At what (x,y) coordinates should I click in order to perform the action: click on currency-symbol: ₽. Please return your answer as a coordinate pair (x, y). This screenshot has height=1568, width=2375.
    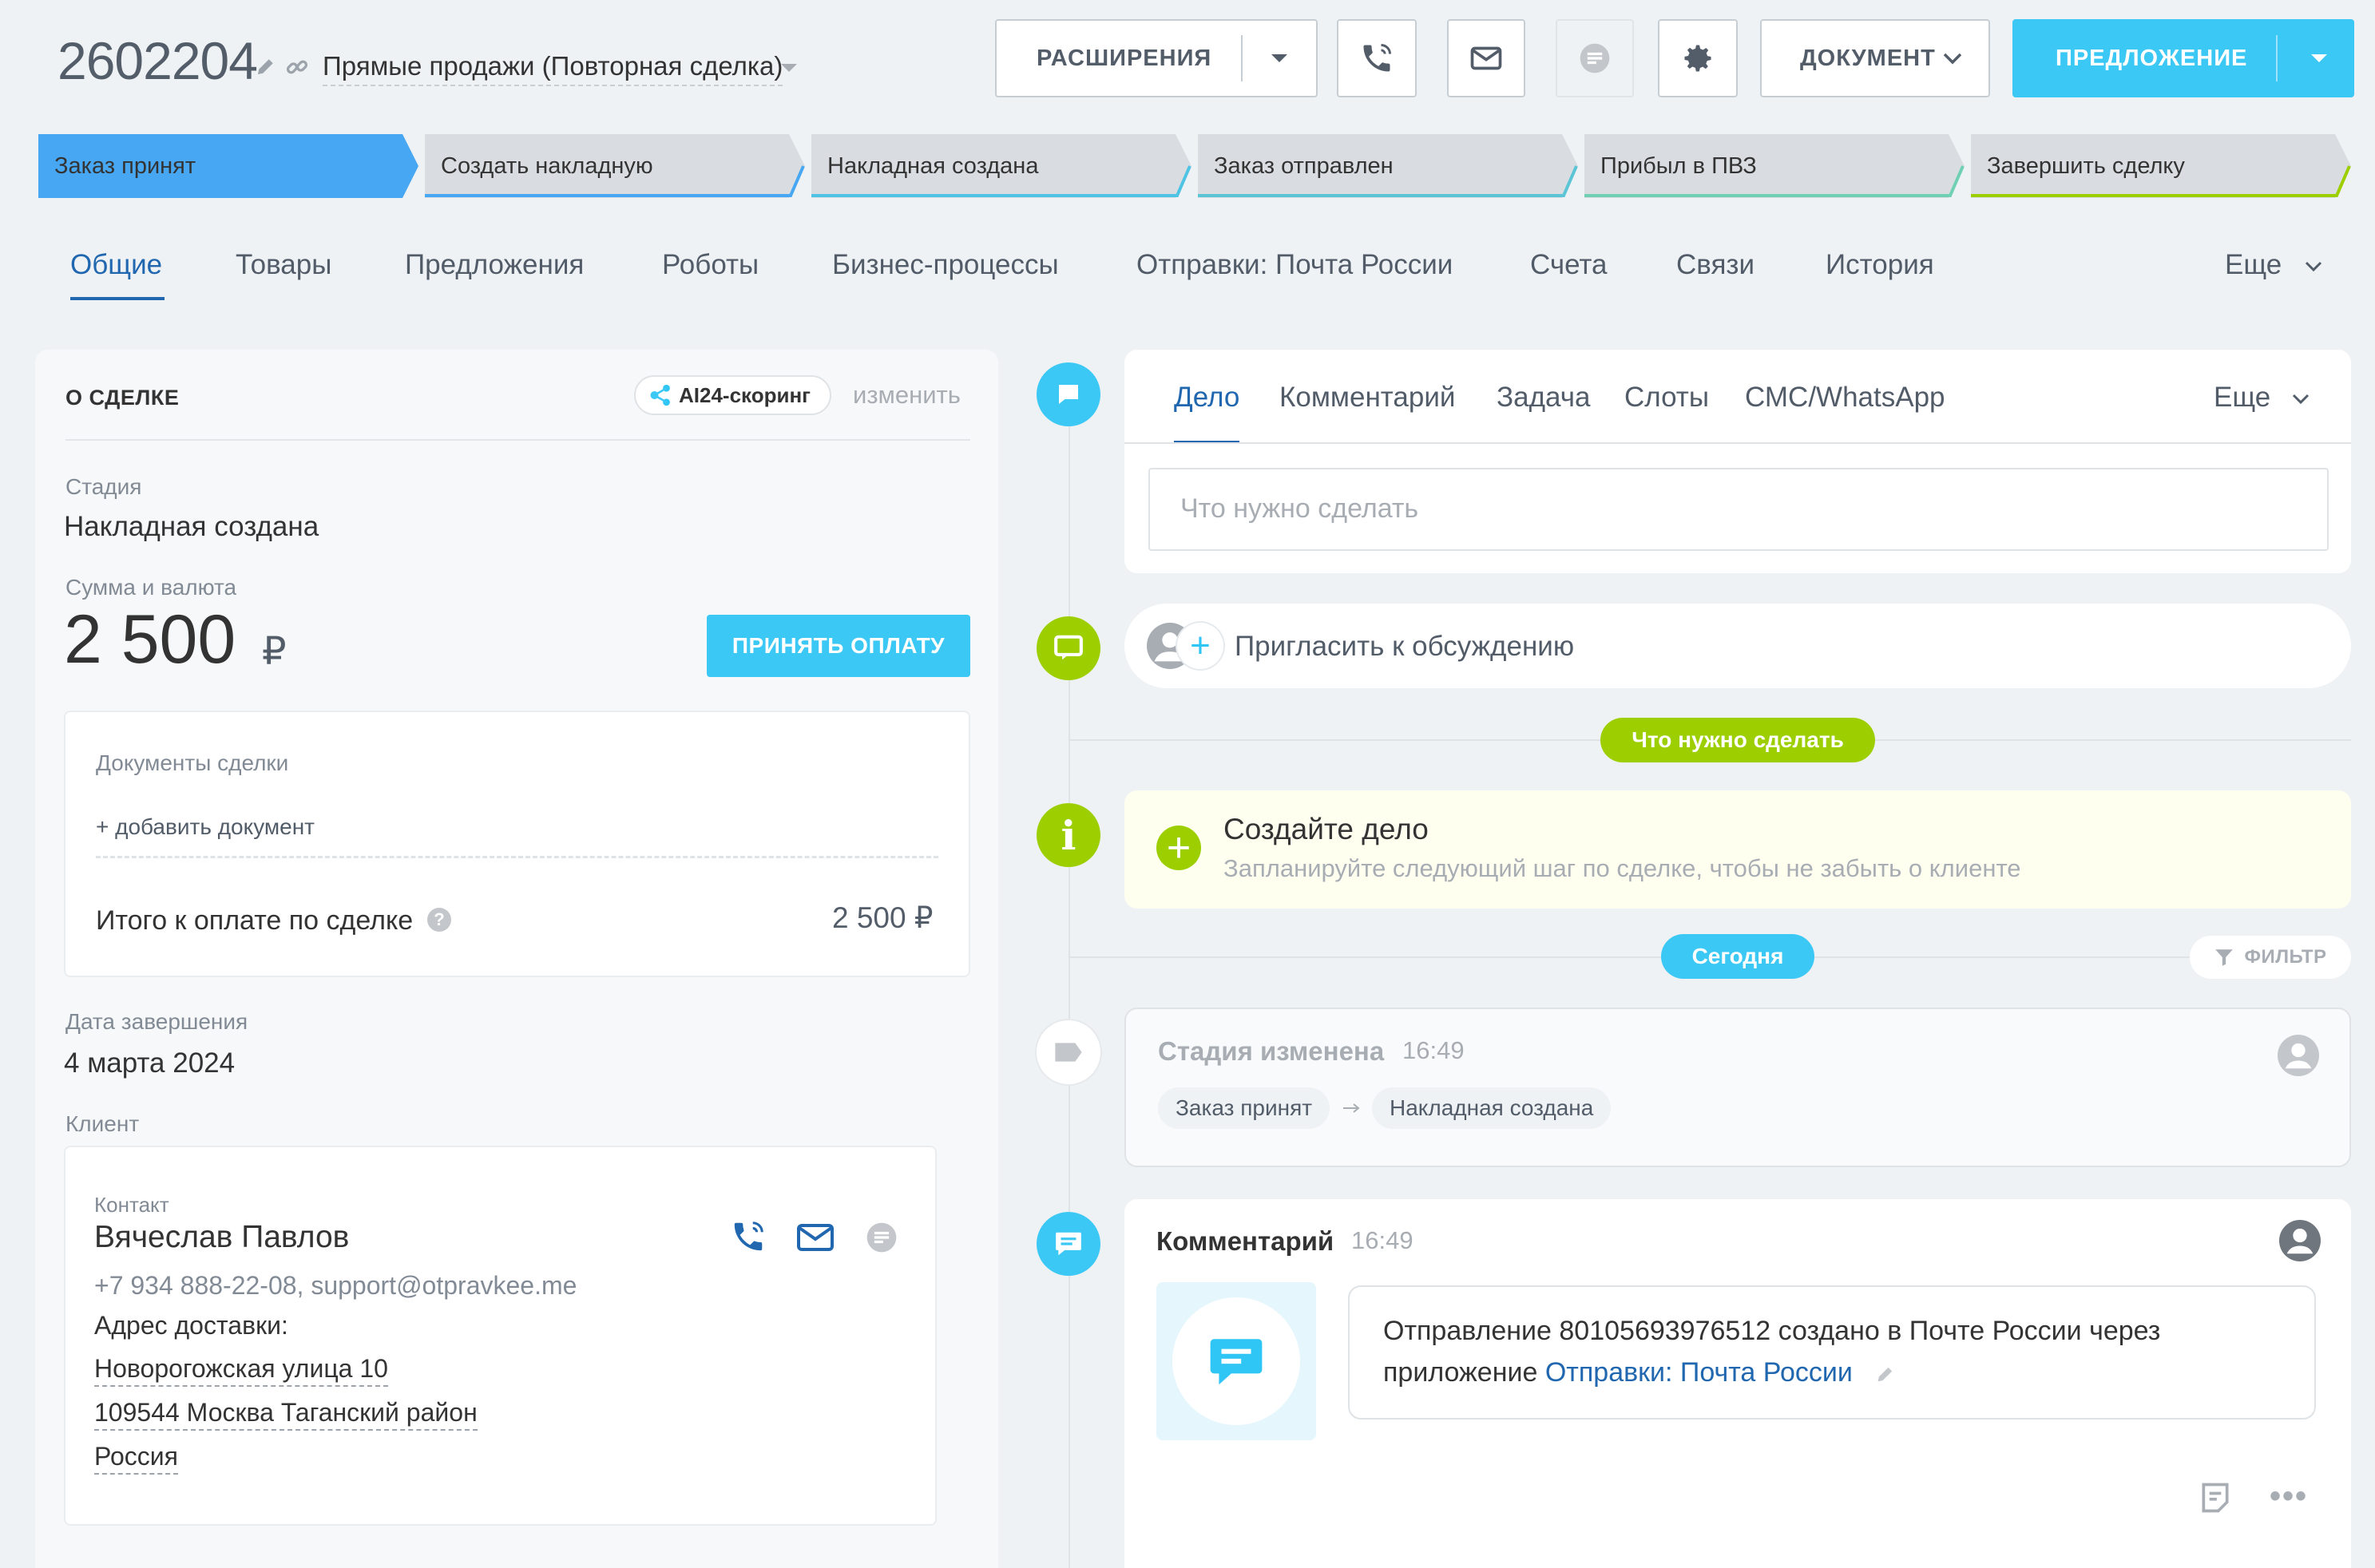
    Looking at the image, I should click on (274, 652).